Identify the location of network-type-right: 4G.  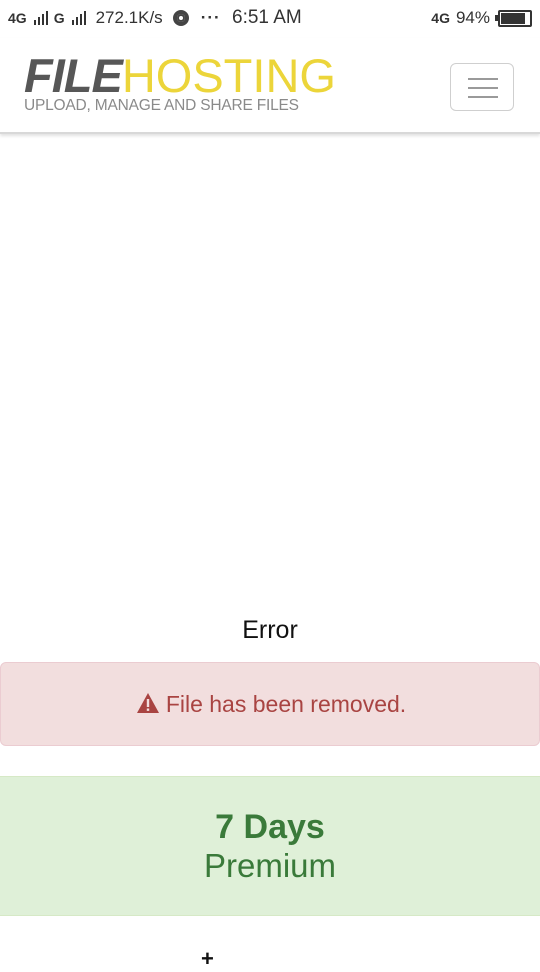
(440, 18).